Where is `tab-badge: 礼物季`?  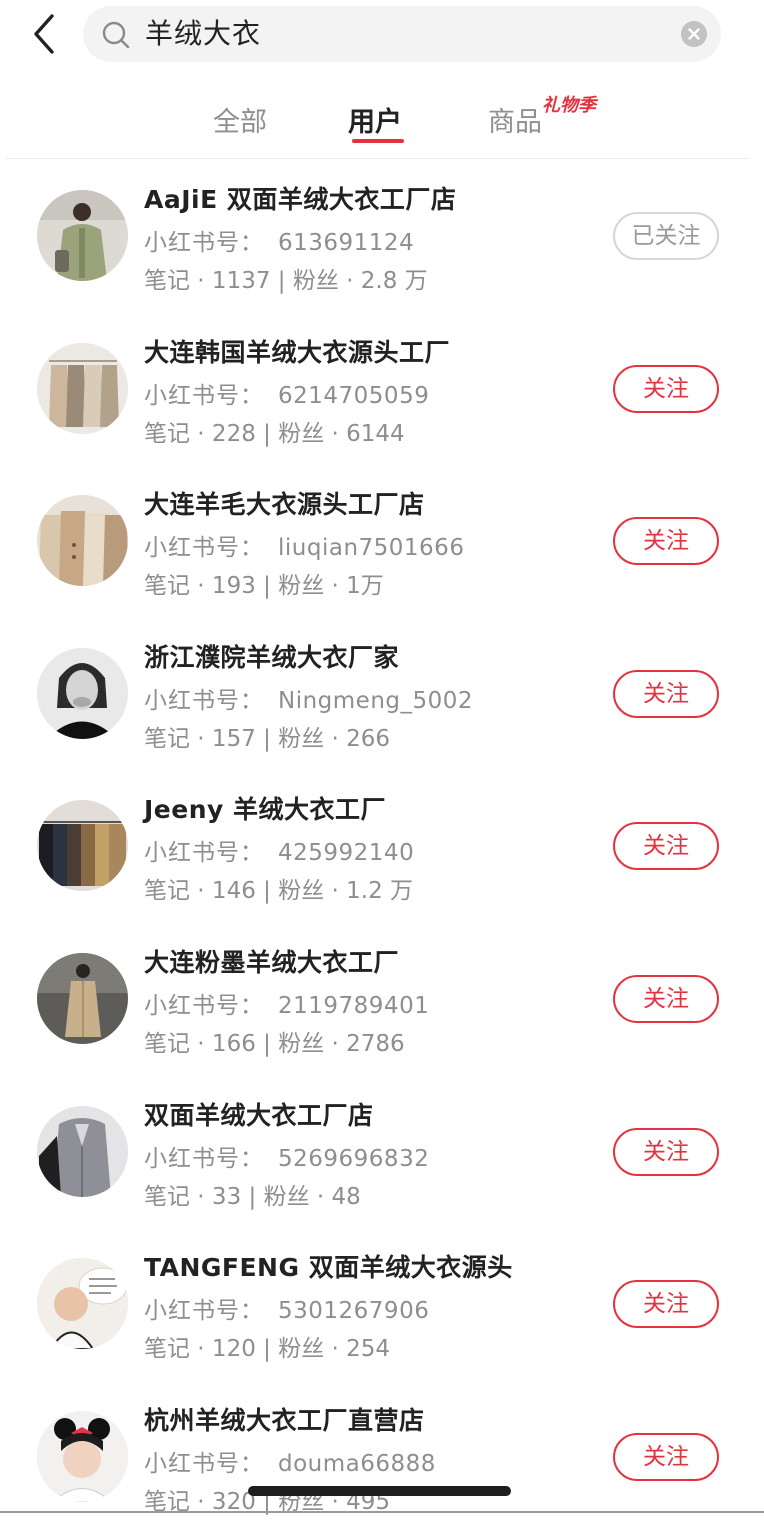
tab-badge: 礼物季 is located at coordinates (569, 105).